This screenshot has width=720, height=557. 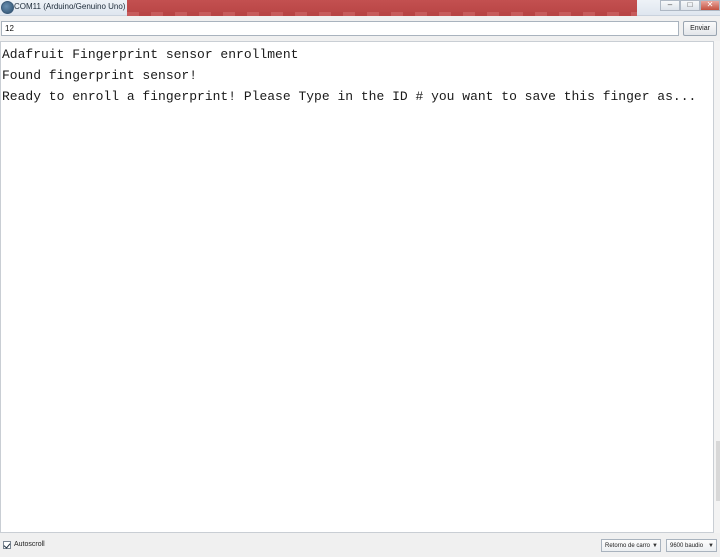 What do you see at coordinates (382, 8) in the screenshot?
I see `title-bar-overlay` at bounding box center [382, 8].